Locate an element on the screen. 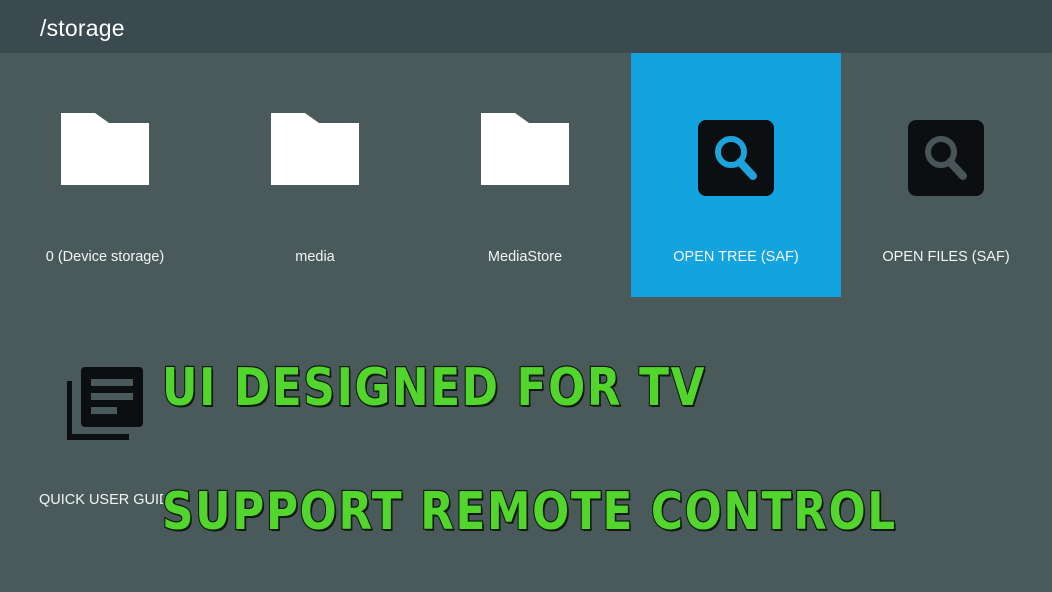 Image resolution: width=1052 pixels, height=592 pixels. promo-headline-tv: UI DESIGNED FOR TV is located at coordinates (434, 388).